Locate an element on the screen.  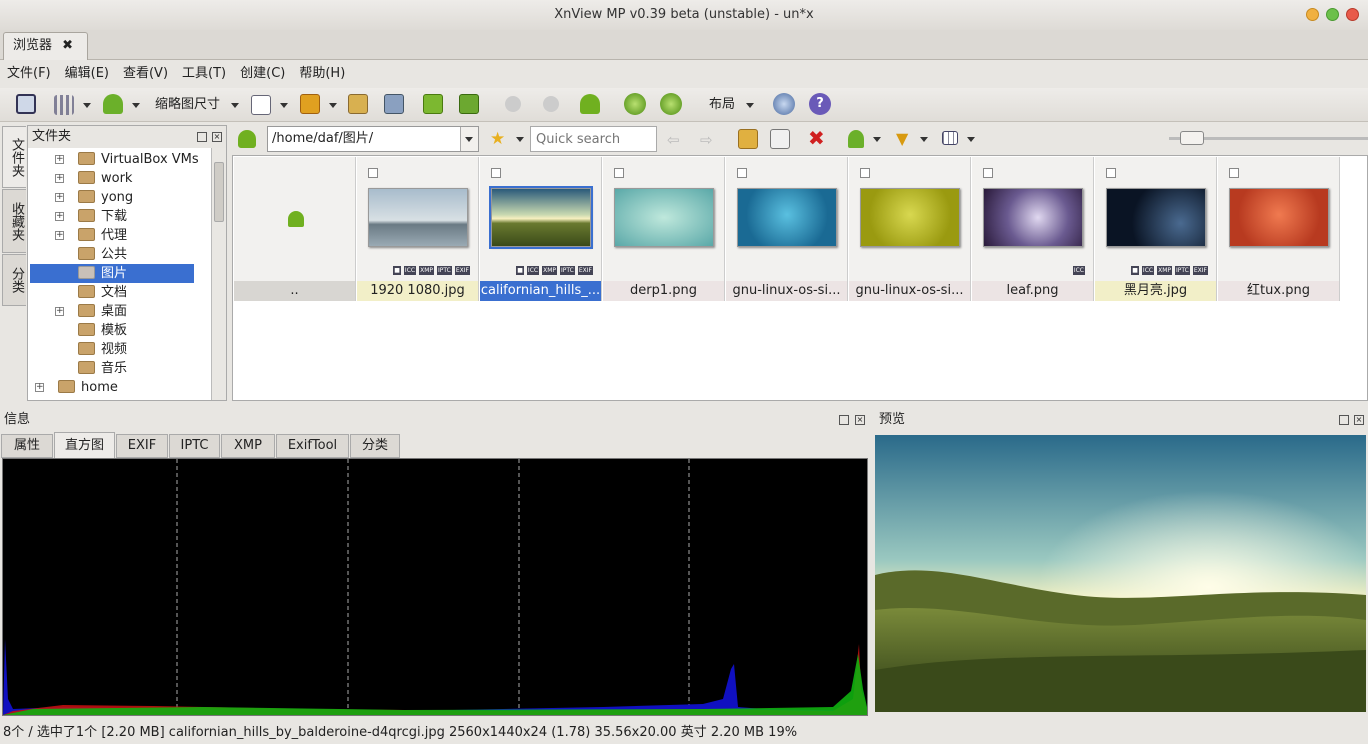
capture-icon is located at coordinates (394, 104).